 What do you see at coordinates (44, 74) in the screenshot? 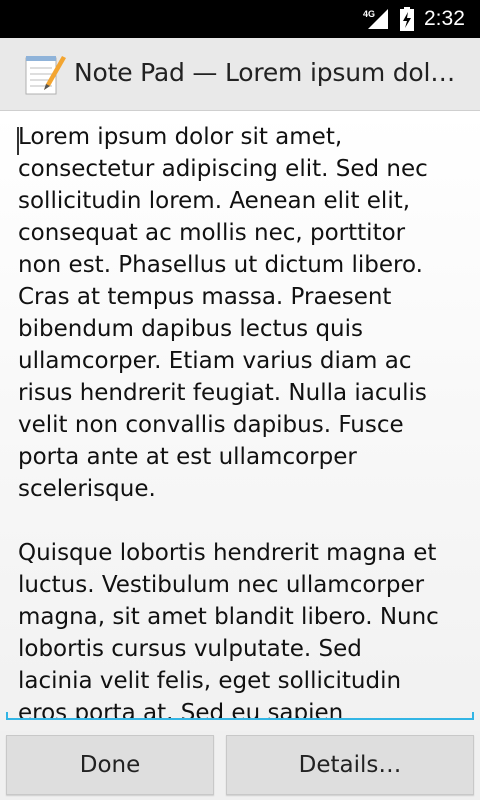
I see `notepad-icon` at bounding box center [44, 74].